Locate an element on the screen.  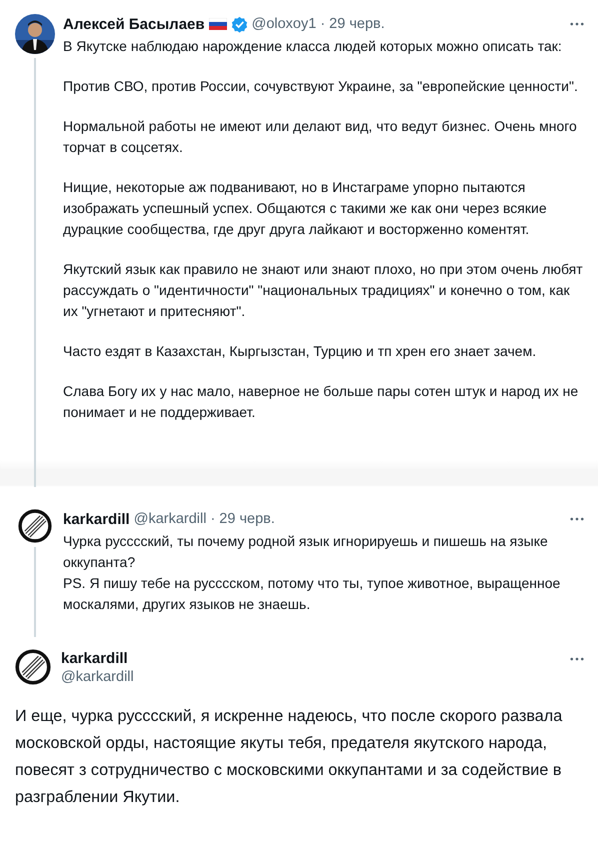
post-text: В Якутске наблюдаю нарождение класса людей которых можно описать так: is located at coordinates (313, 46).